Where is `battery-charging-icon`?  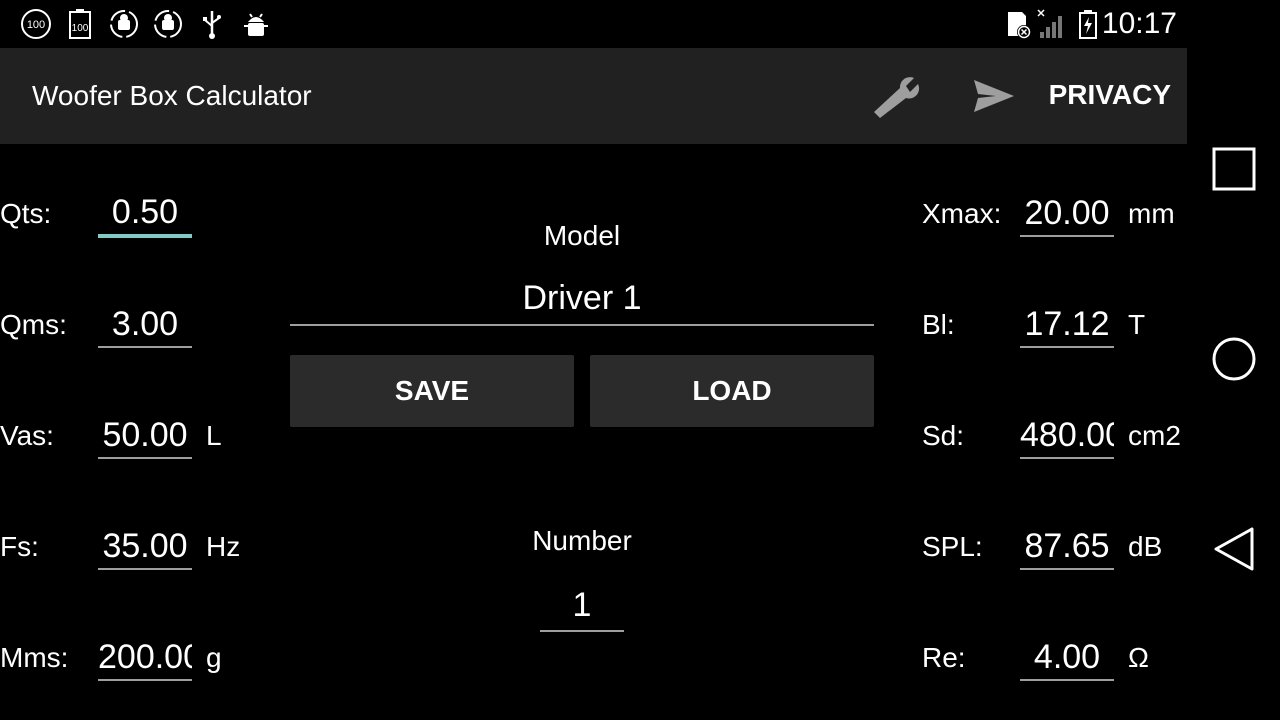
battery-charging-icon is located at coordinates (1088, 24).